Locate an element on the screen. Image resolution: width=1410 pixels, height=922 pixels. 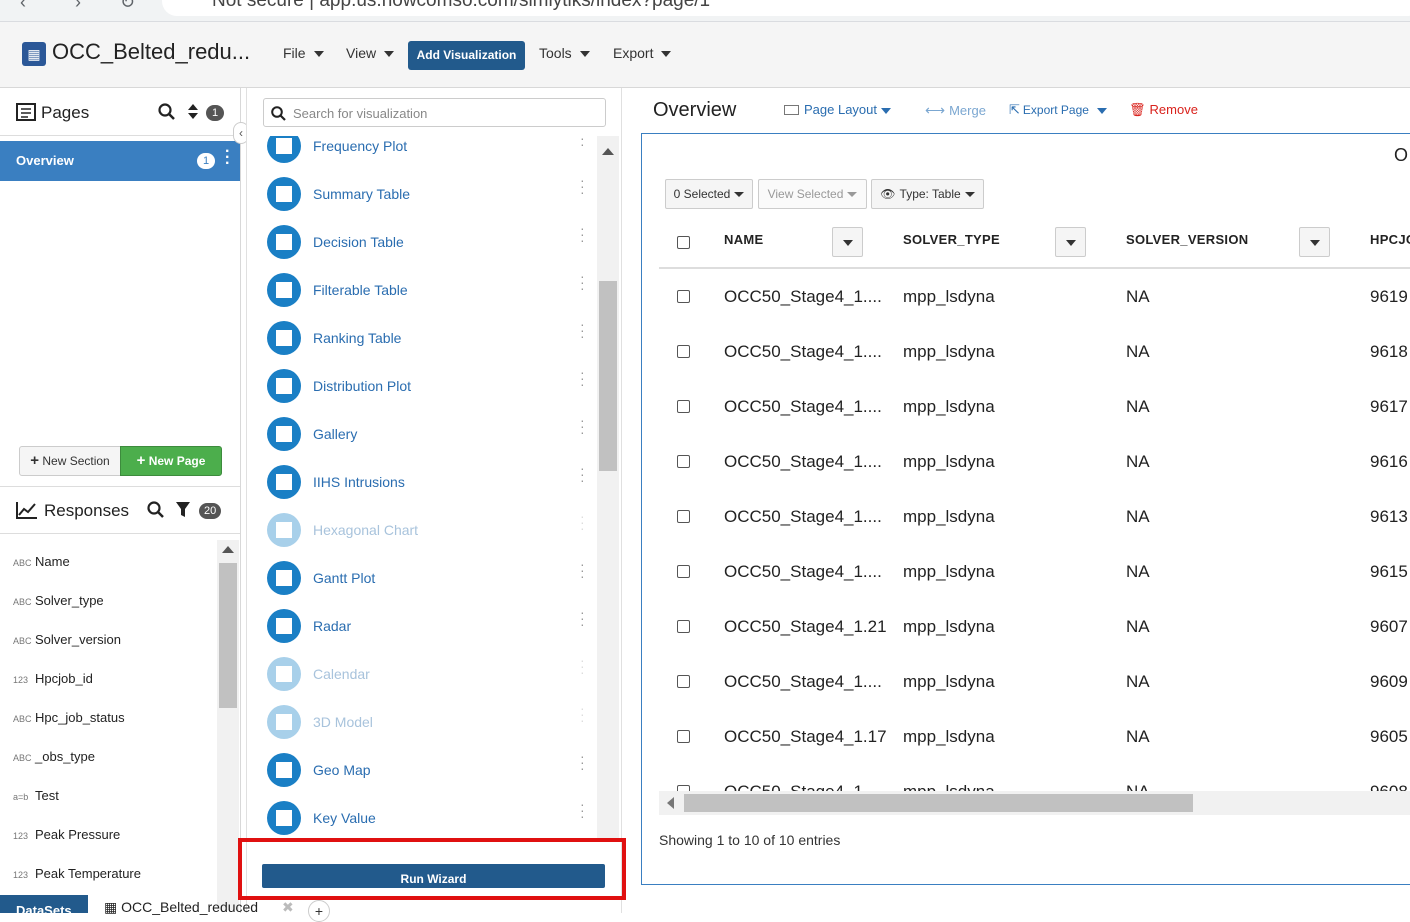
table-horizontal-scrollbar-thumb is located at coordinates (938, 803).